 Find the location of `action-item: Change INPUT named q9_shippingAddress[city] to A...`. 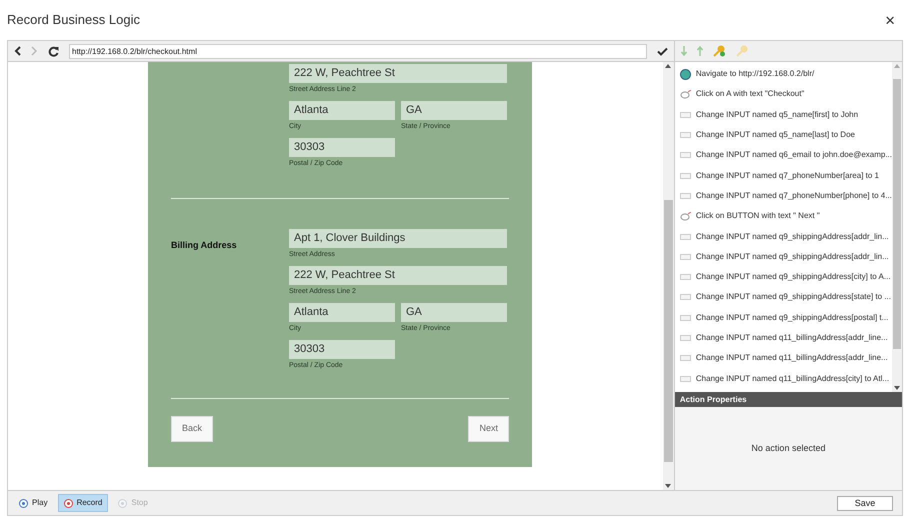

action-item: Change INPUT named q9_shippingAddress[city] to A... is located at coordinates (793, 277).